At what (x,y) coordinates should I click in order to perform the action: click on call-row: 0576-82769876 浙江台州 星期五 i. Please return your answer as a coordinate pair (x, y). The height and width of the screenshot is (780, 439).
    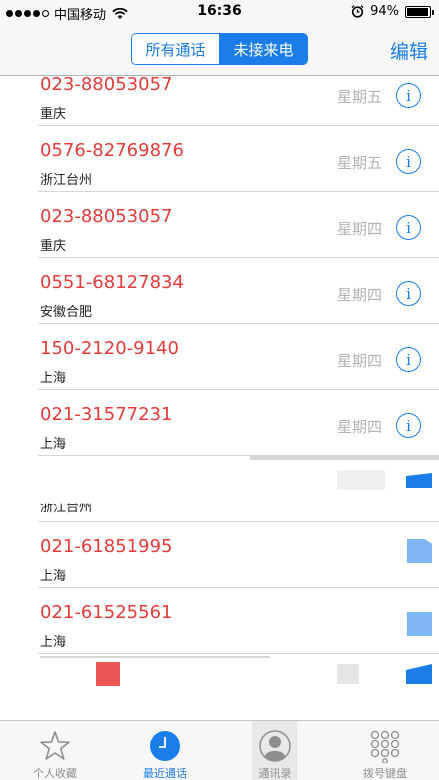
    Looking at the image, I should click on (219, 159).